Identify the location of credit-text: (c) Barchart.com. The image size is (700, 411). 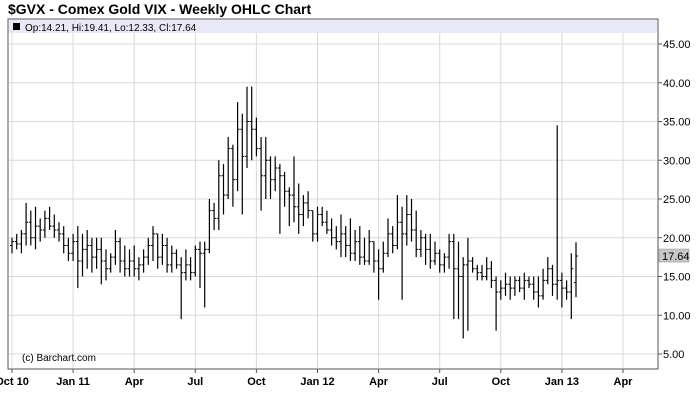
(59, 358).